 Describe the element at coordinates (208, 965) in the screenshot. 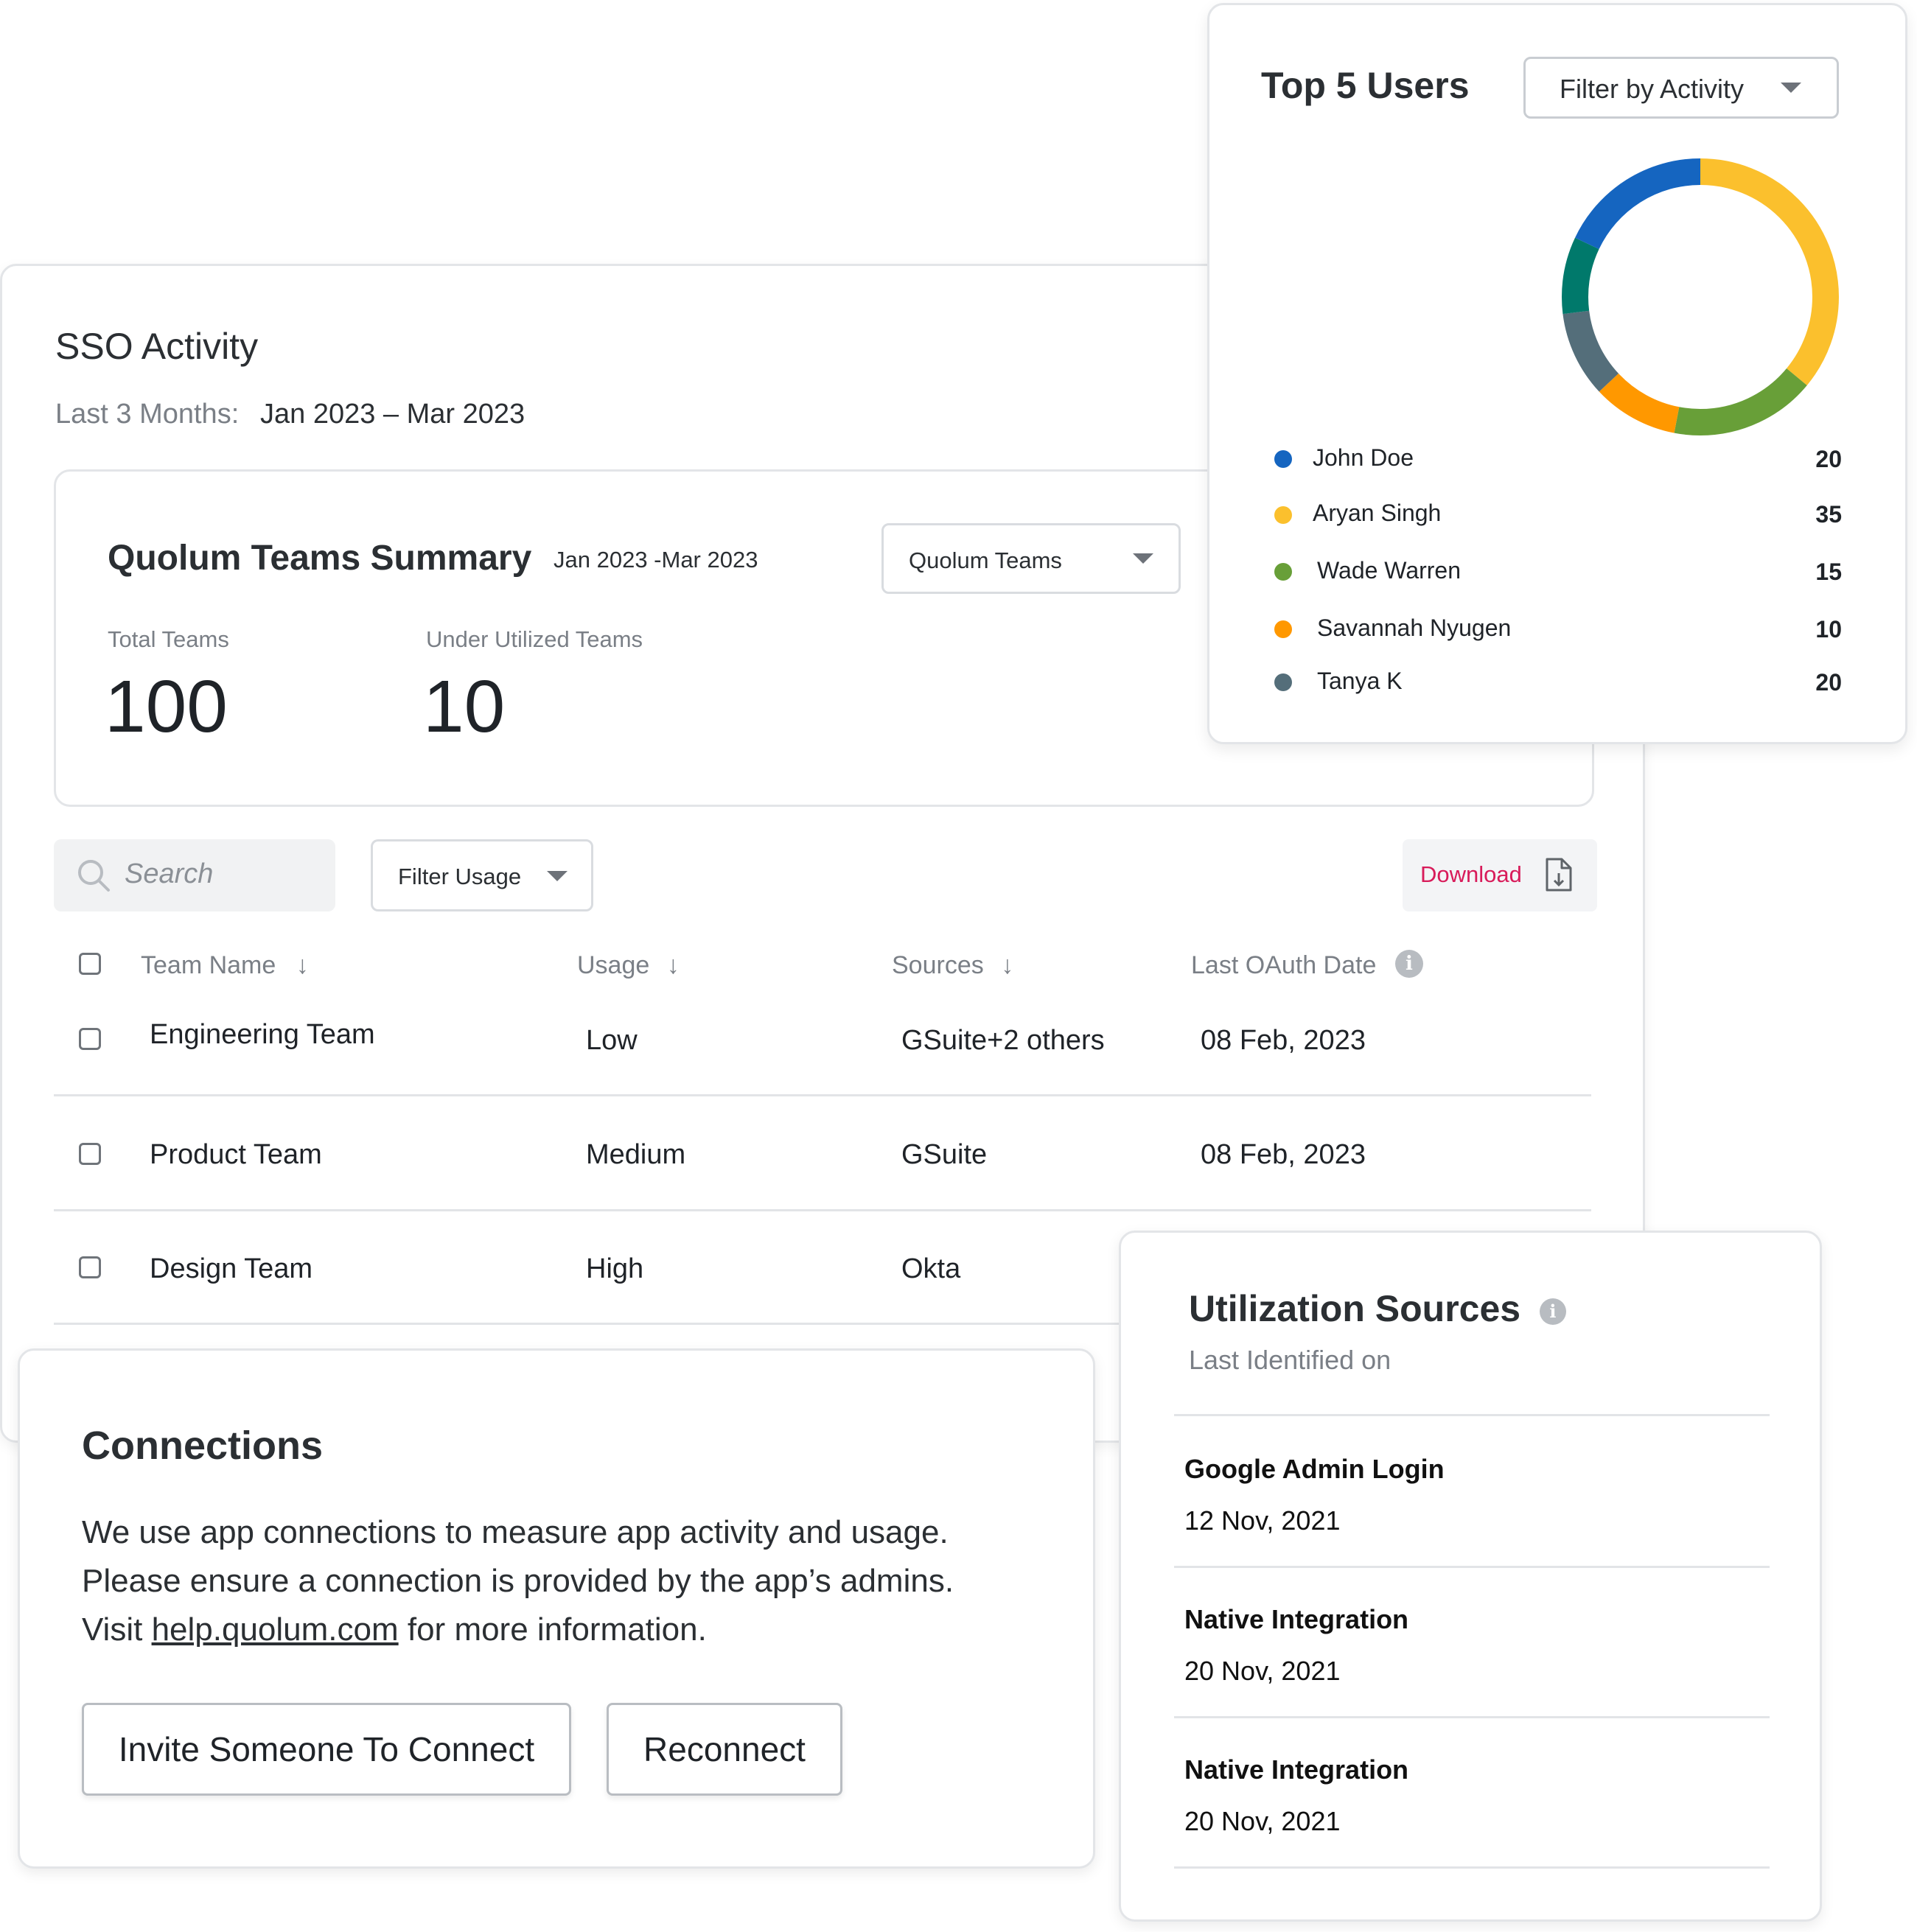

I see `header-team-name-label: Team Name` at that location.